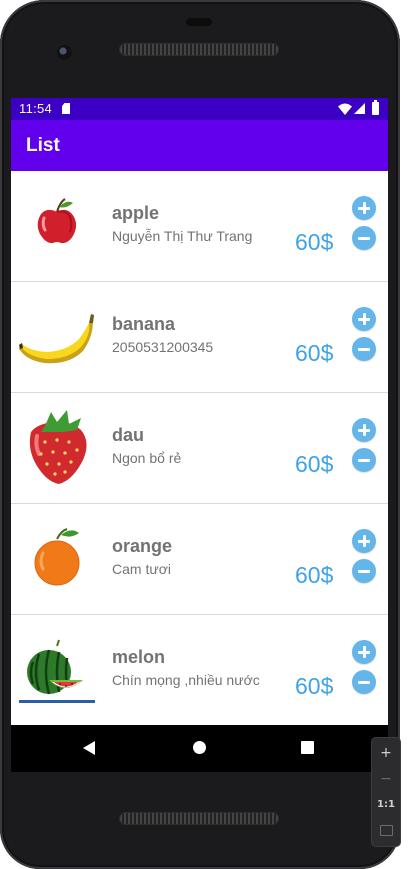 The height and width of the screenshot is (869, 408). I want to click on item-description: Ngon bổ rẻ, so click(147, 458).